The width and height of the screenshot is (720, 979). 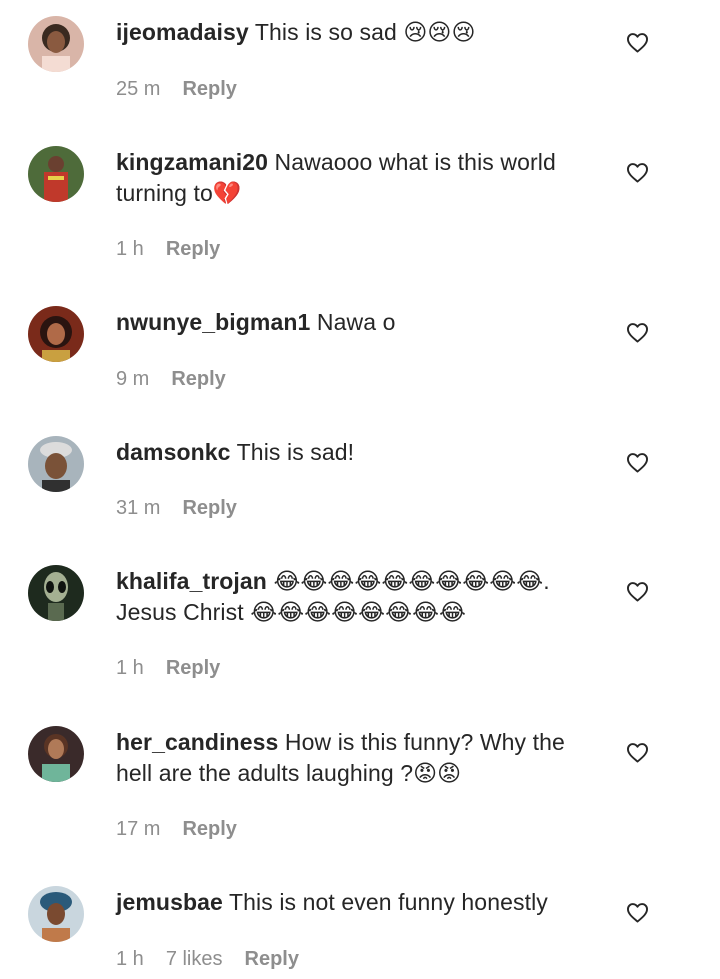 I want to click on comment-body: nwunye_bigman1 Nawa o, so click(x=356, y=322).